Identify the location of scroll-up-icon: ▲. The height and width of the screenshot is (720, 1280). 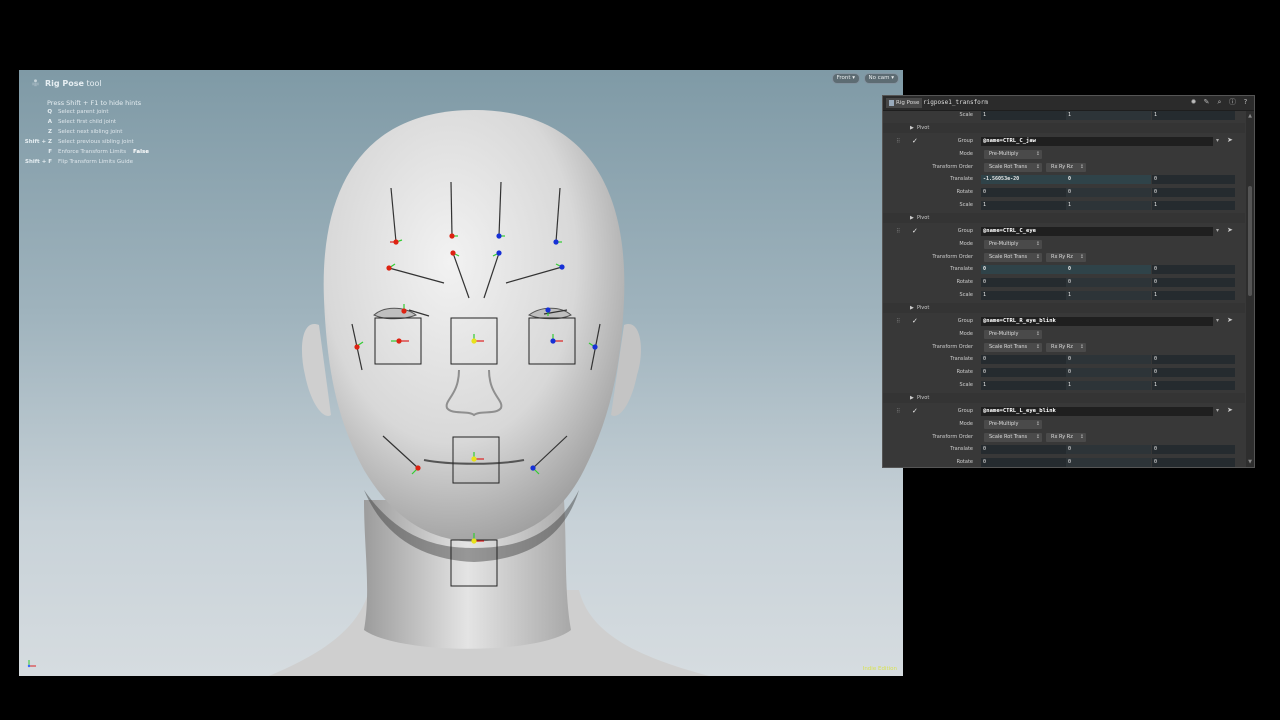
(1250, 116).